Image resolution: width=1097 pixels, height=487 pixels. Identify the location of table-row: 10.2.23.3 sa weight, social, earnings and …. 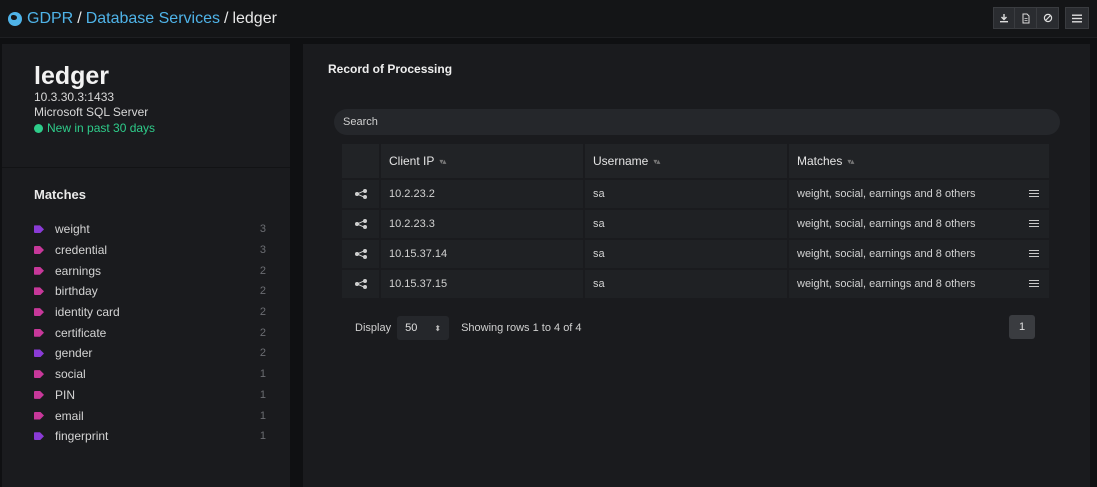
(695, 225).